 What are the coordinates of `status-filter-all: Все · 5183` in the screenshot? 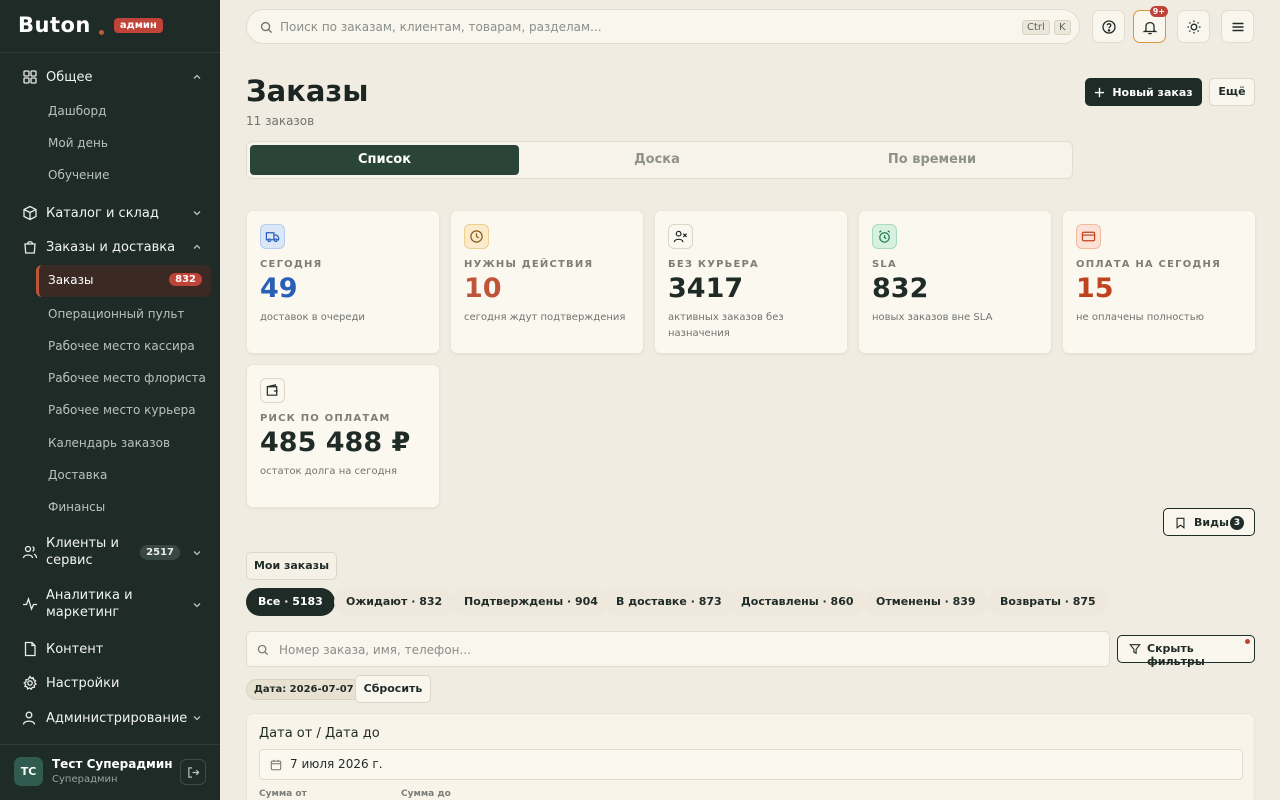 It's located at (290, 602).